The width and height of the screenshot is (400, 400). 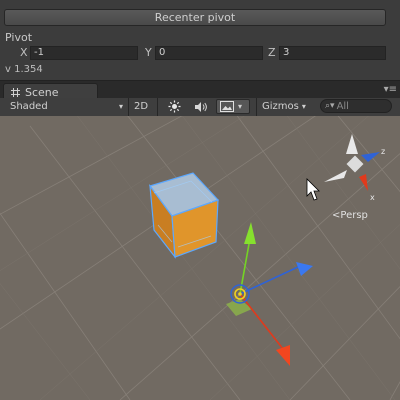 What do you see at coordinates (272, 52) in the screenshot?
I see `pivot-z-label: Z` at bounding box center [272, 52].